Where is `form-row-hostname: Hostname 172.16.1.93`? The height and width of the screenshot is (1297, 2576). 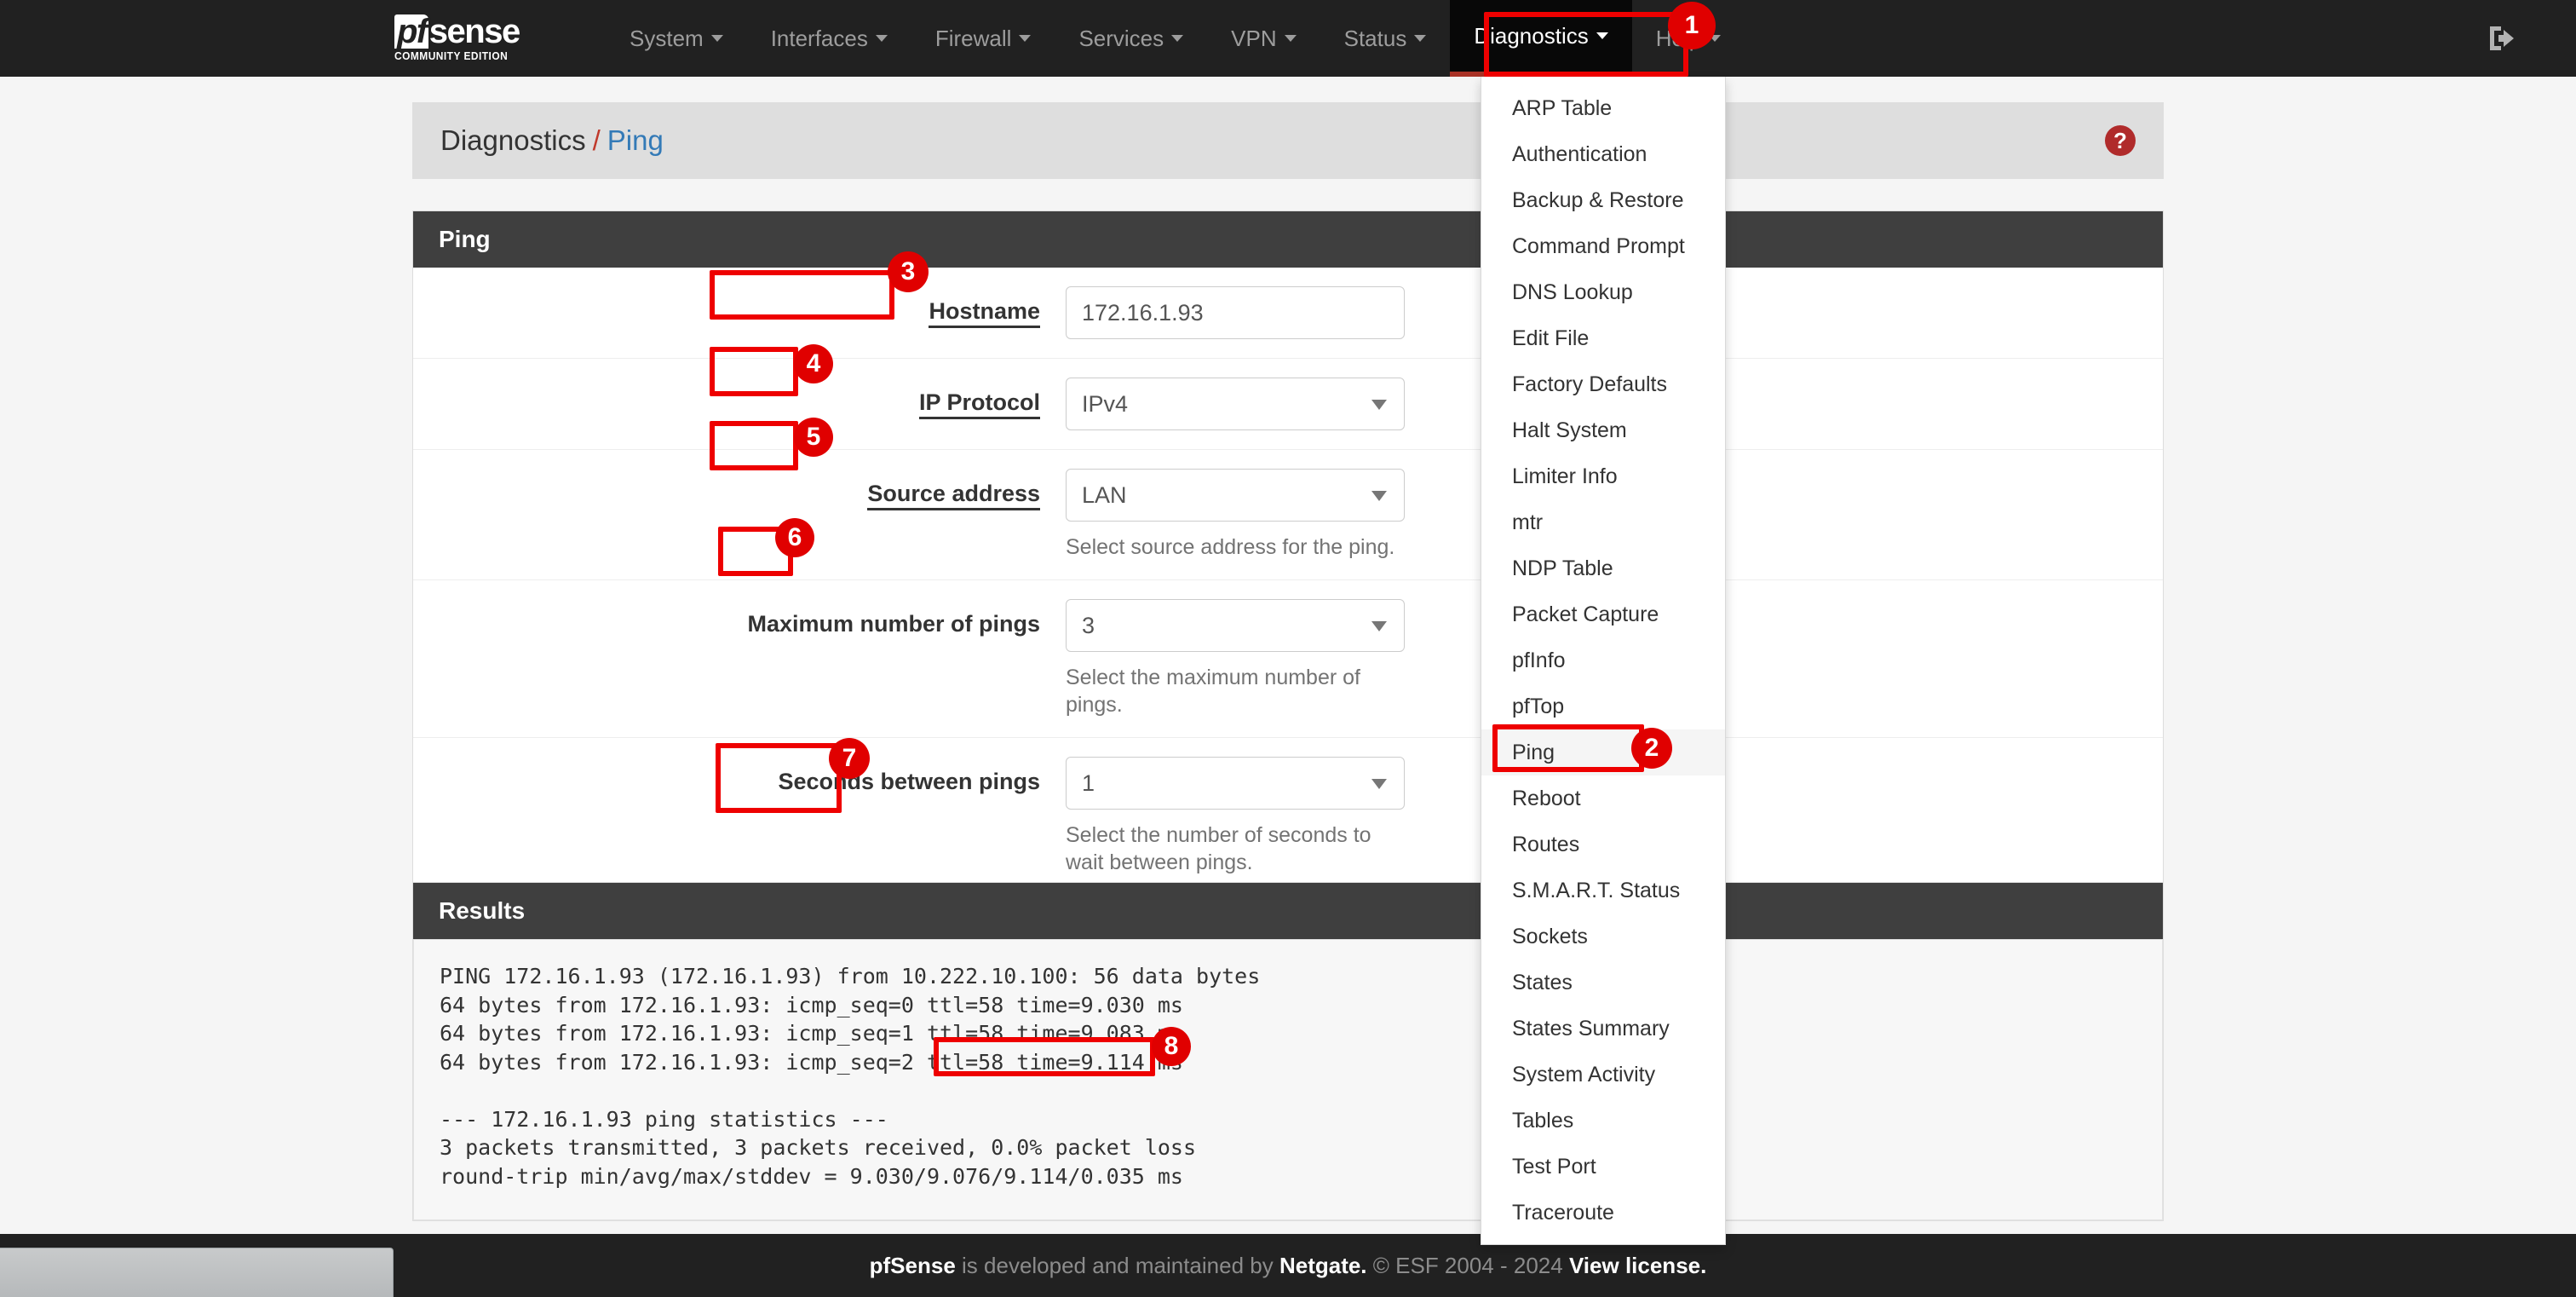 form-row-hostname: Hostname 172.16.1.93 is located at coordinates (1288, 313).